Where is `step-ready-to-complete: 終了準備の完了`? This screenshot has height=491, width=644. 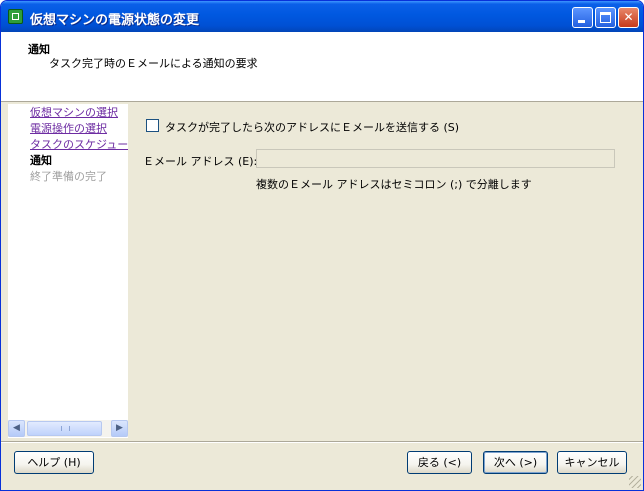
step-ready-to-complete: 終了準備の完了 is located at coordinates (68, 176).